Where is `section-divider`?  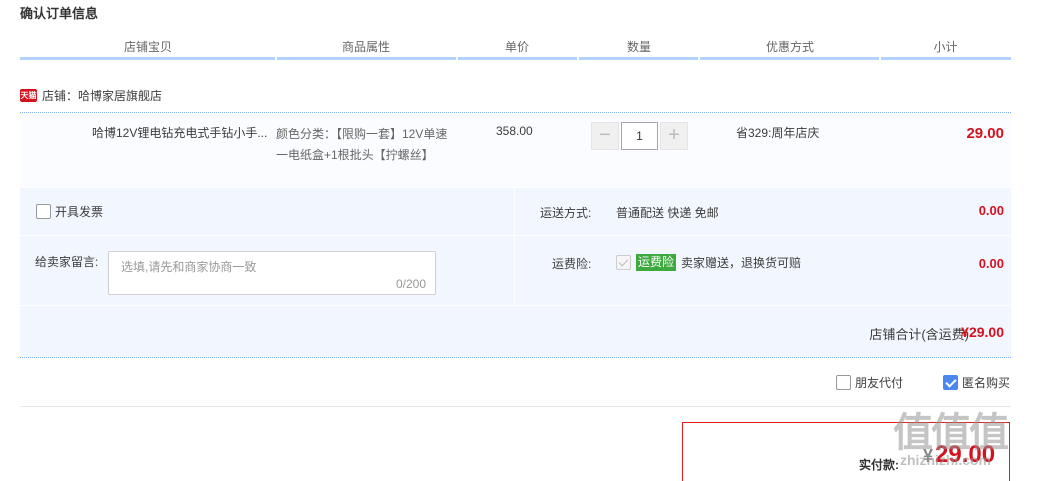 section-divider is located at coordinates (515, 406).